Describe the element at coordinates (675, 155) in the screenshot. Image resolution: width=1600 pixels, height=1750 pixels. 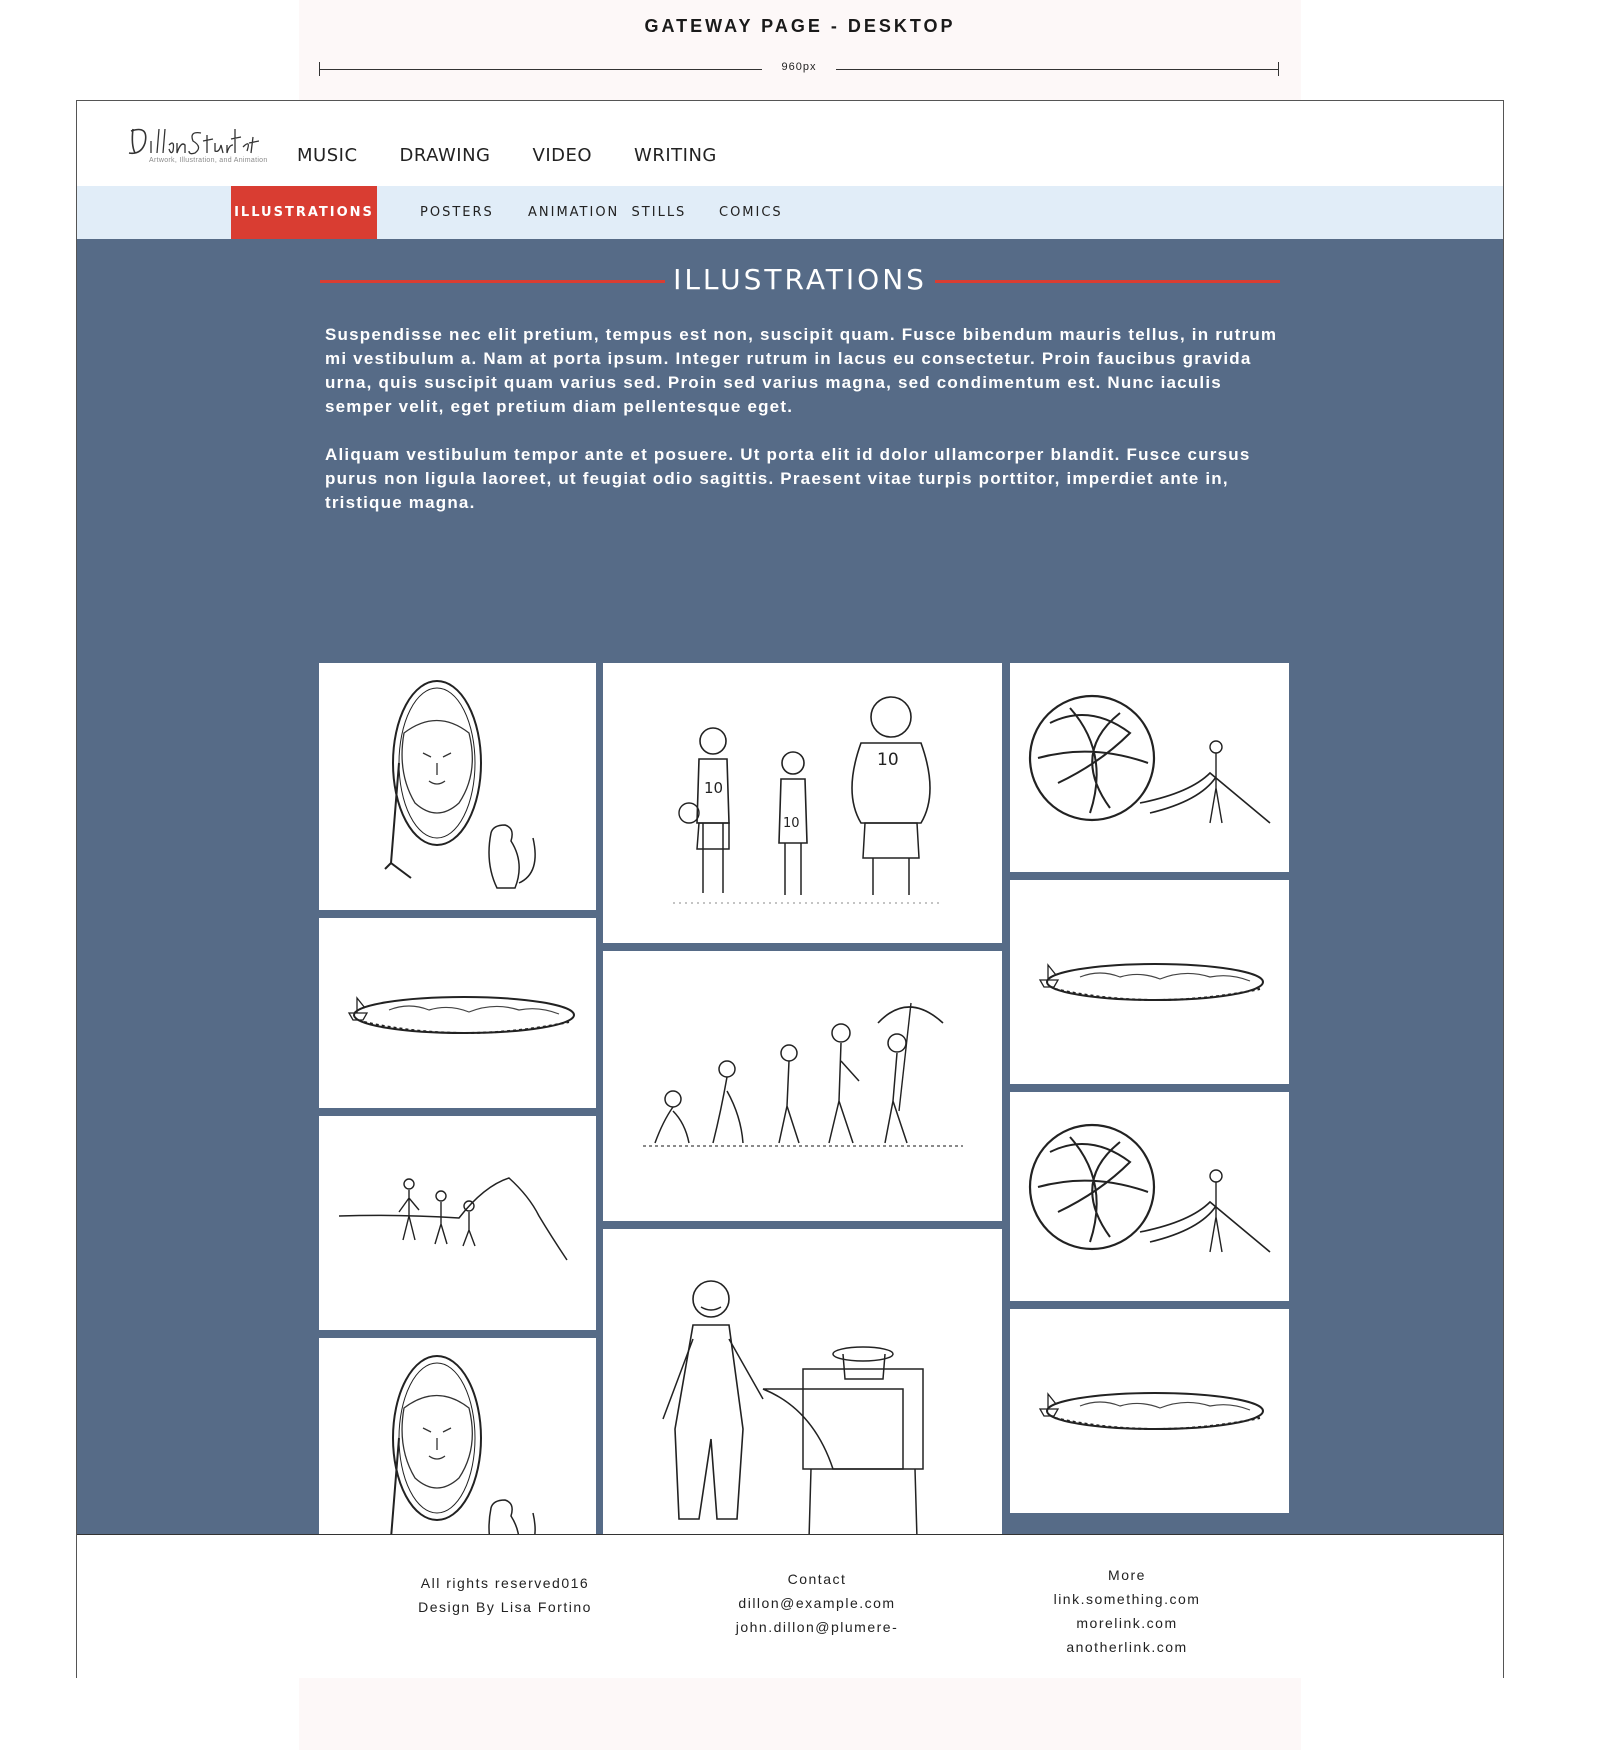
I see `nav-writing: WRITING` at that location.